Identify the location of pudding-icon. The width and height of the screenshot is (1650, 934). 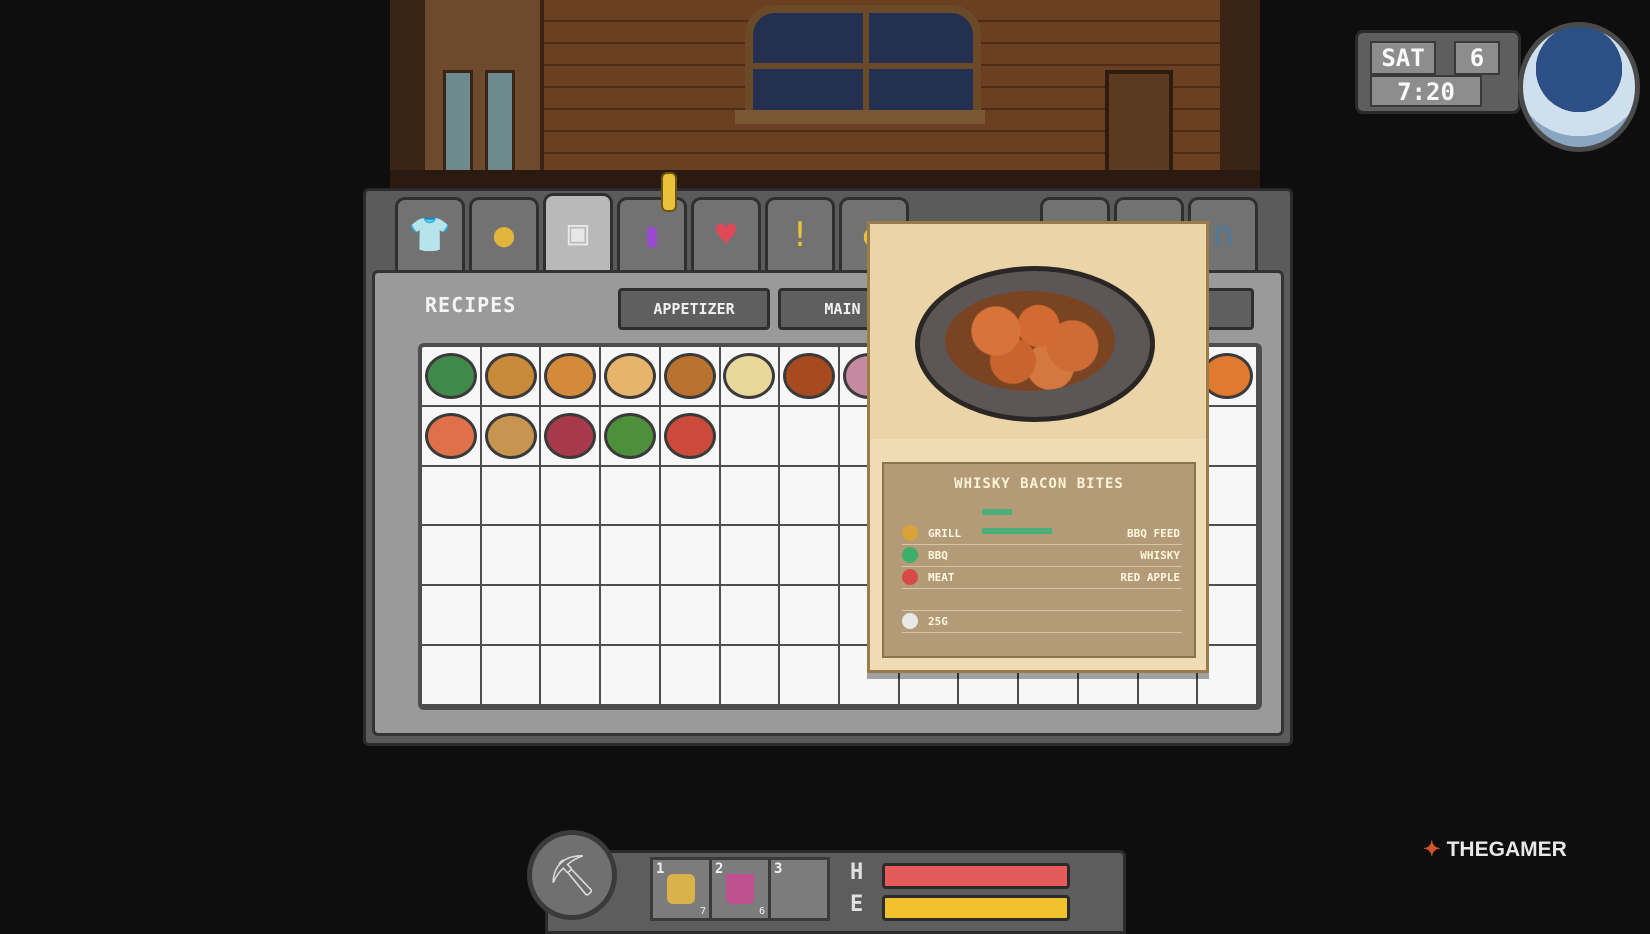
(510, 375).